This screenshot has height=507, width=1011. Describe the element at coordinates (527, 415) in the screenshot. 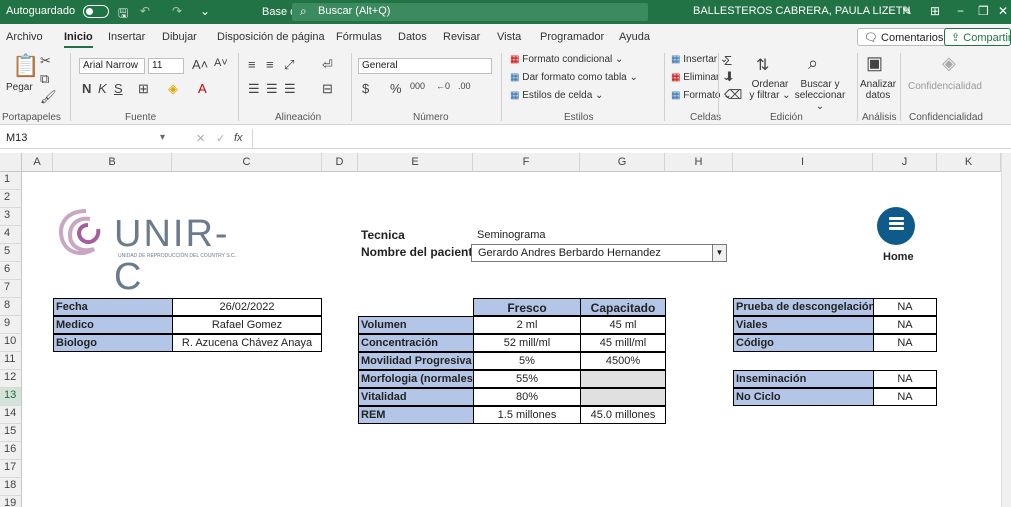

I see `result-fresco: 1.5 millones` at that location.